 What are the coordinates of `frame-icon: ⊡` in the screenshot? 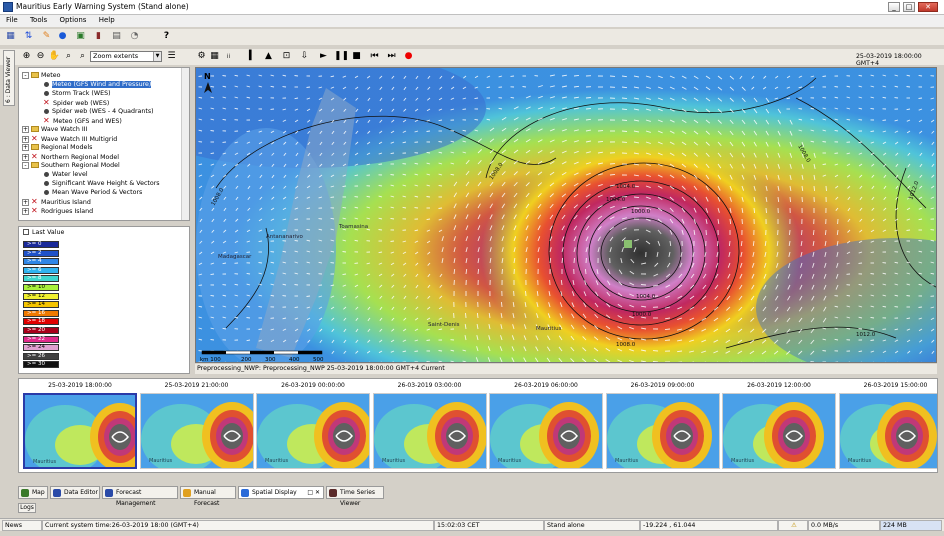 It's located at (286, 56).